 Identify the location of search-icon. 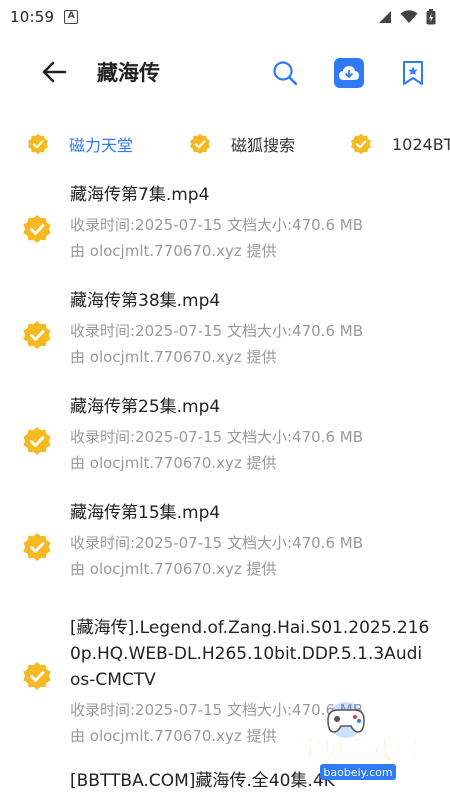
(285, 73).